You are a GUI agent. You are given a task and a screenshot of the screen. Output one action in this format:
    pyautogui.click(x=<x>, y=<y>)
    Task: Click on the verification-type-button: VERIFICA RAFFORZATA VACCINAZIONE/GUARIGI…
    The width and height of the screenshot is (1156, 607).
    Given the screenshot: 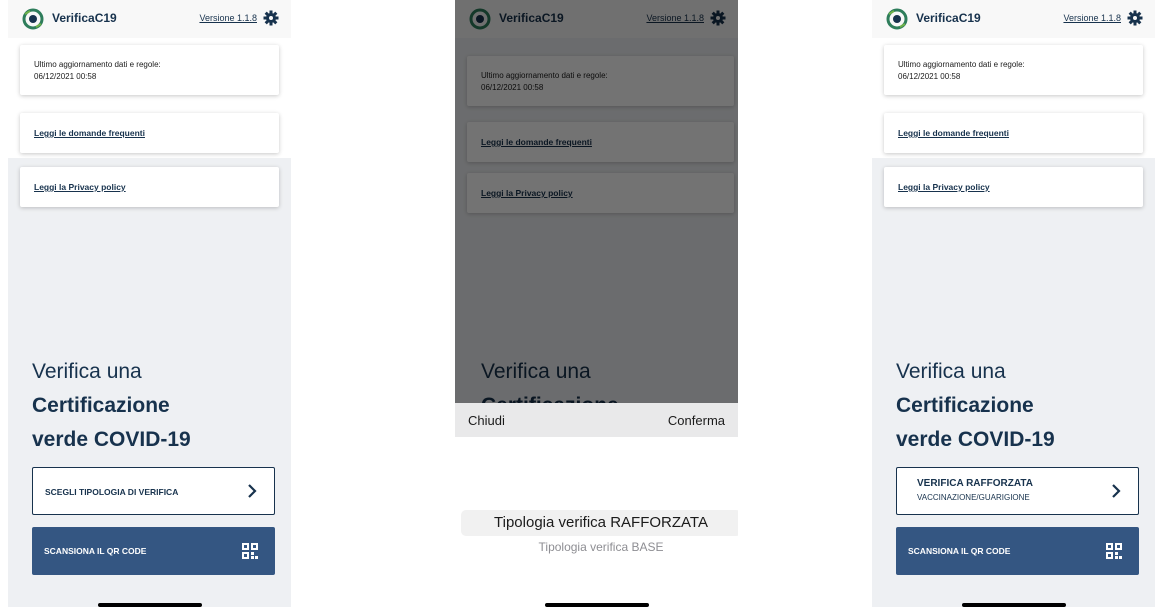 What is the action you would take?
    pyautogui.click(x=1017, y=491)
    